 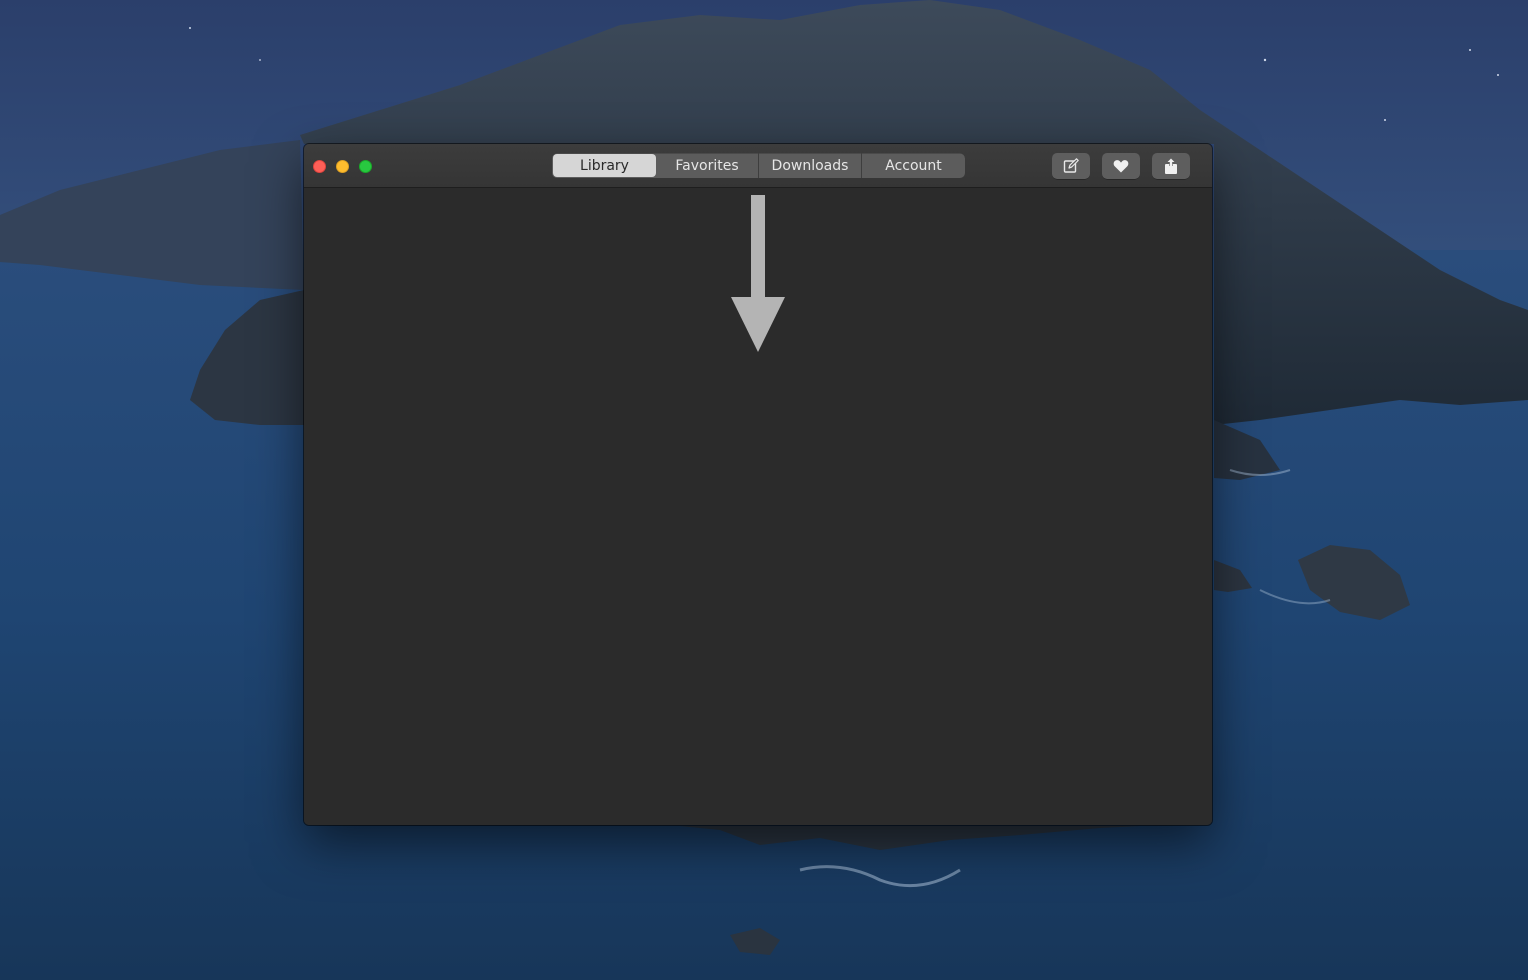 I want to click on tab-segmented-control: Library Favorites Downloads Account, so click(x=758, y=165).